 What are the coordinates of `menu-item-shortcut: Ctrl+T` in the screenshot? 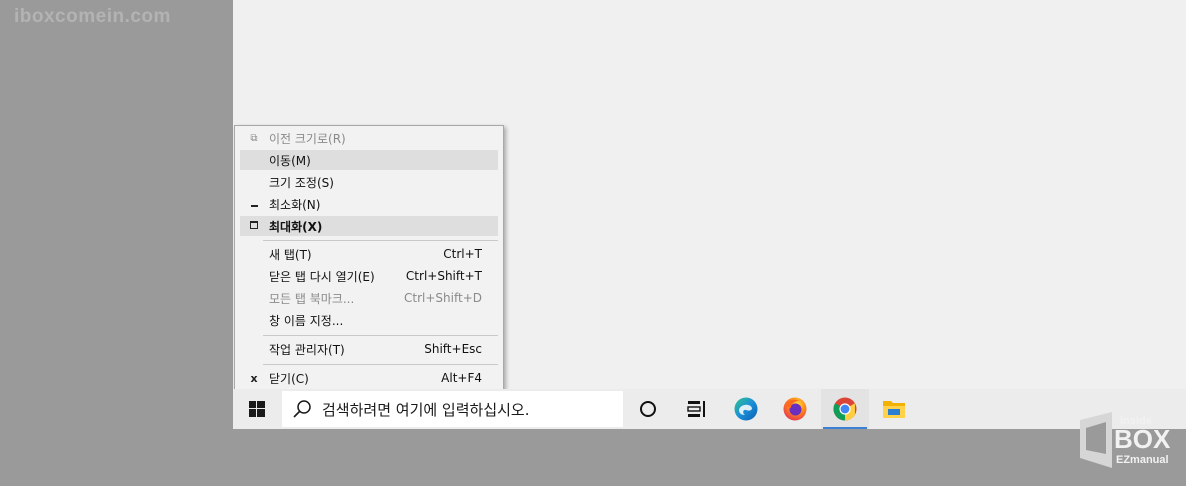 It's located at (462, 254).